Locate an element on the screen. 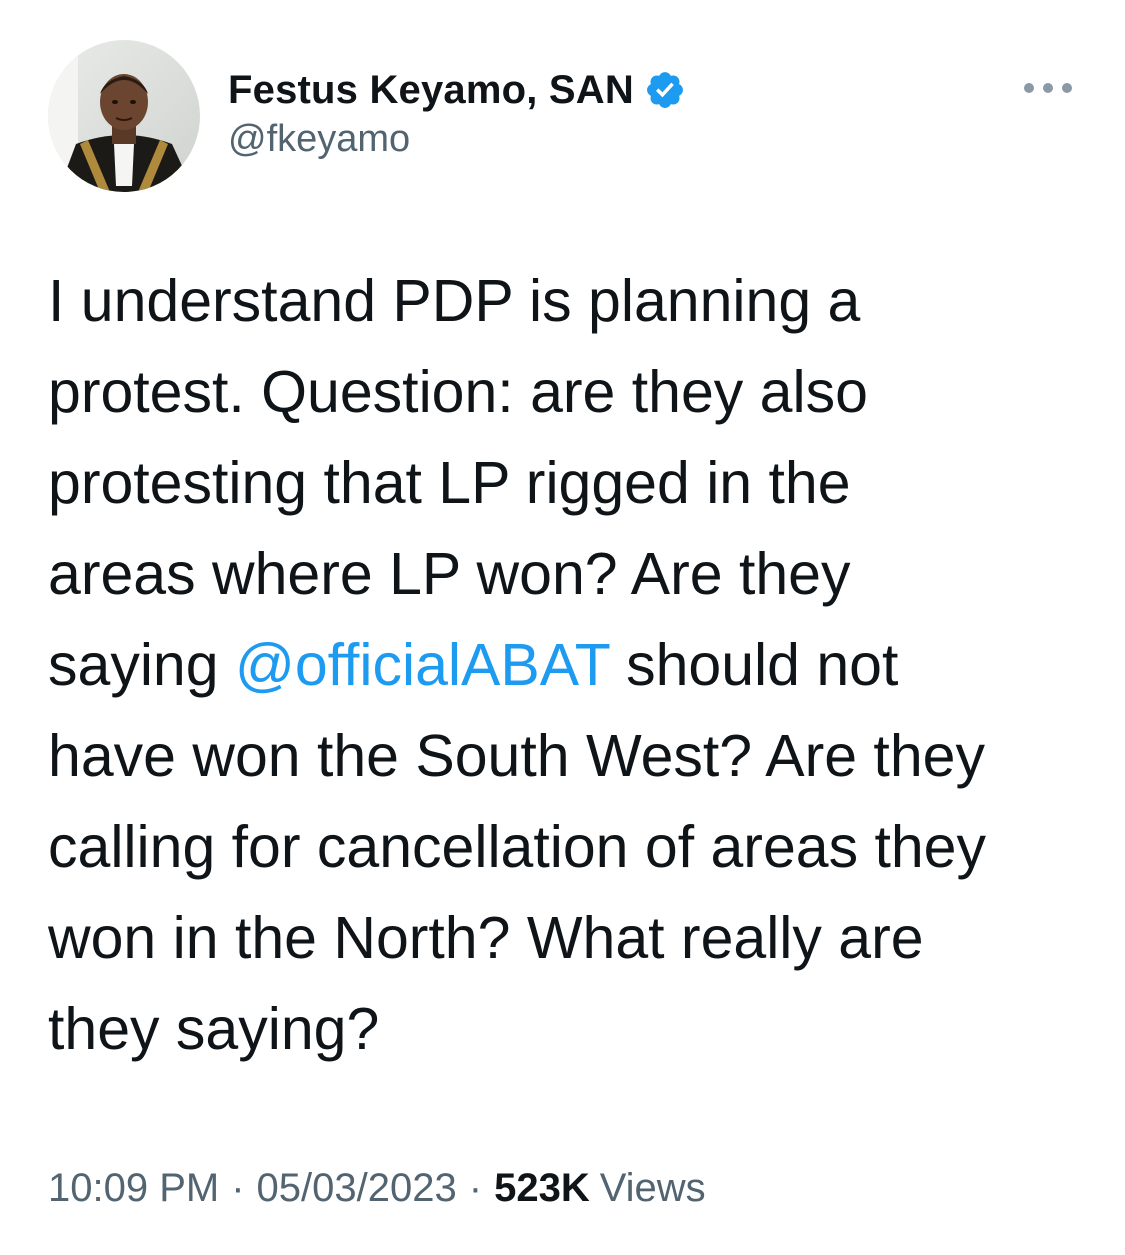  text-segment: saying is located at coordinates (141, 665).